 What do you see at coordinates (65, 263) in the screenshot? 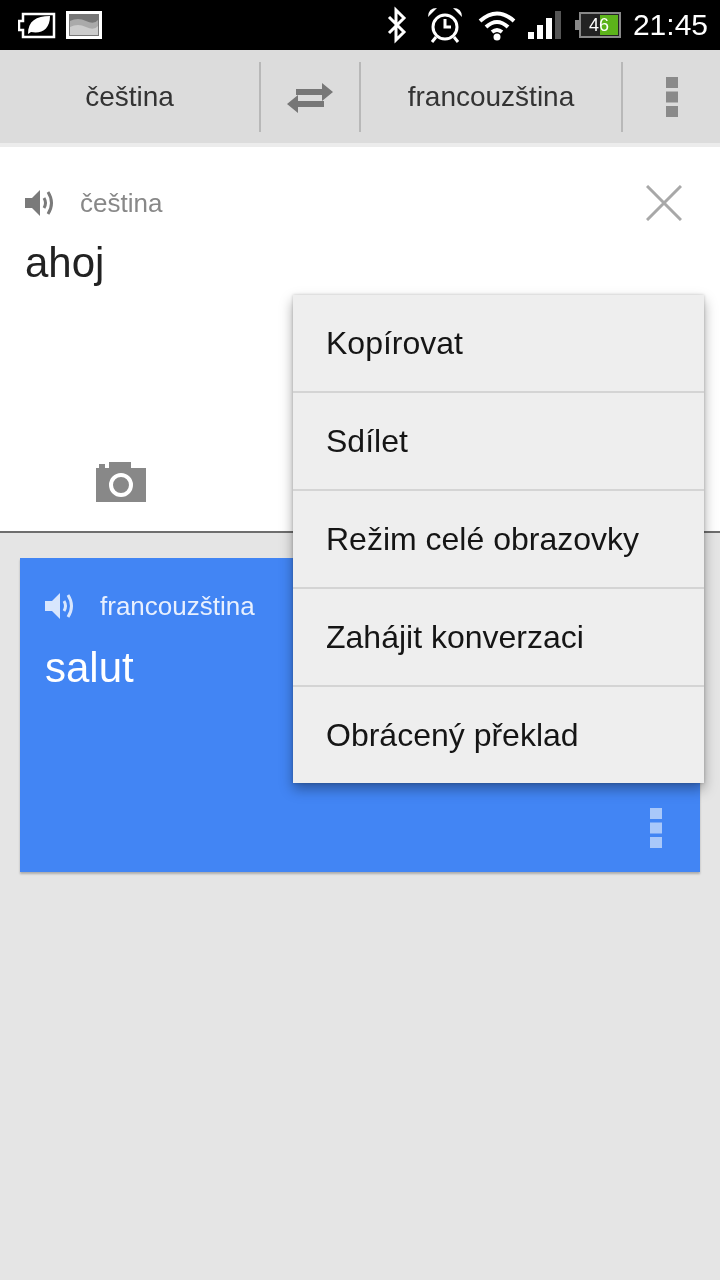
I see `source-text: ahoj` at bounding box center [65, 263].